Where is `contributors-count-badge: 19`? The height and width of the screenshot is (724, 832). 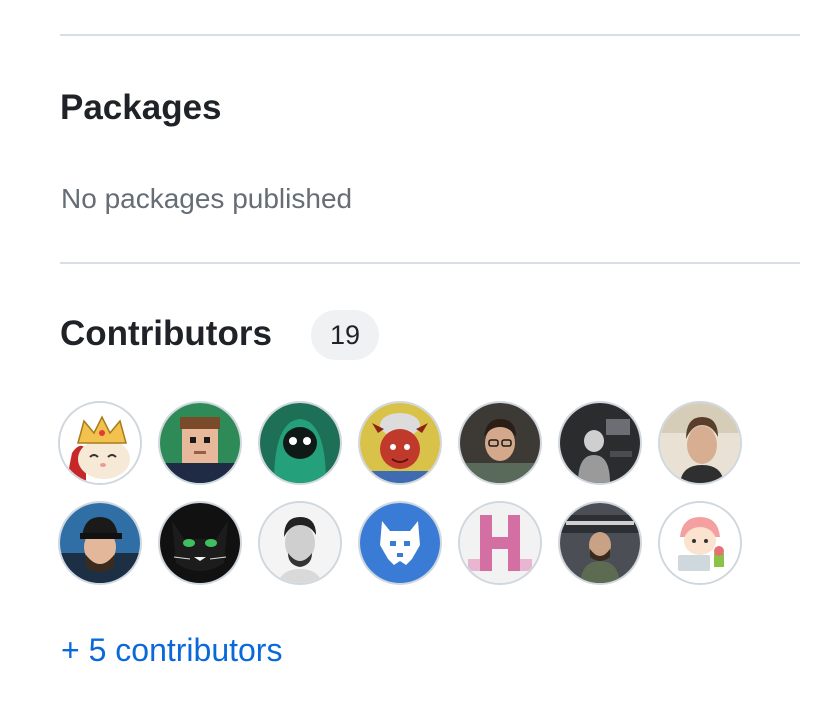
contributors-count-badge: 19 is located at coordinates (345, 335).